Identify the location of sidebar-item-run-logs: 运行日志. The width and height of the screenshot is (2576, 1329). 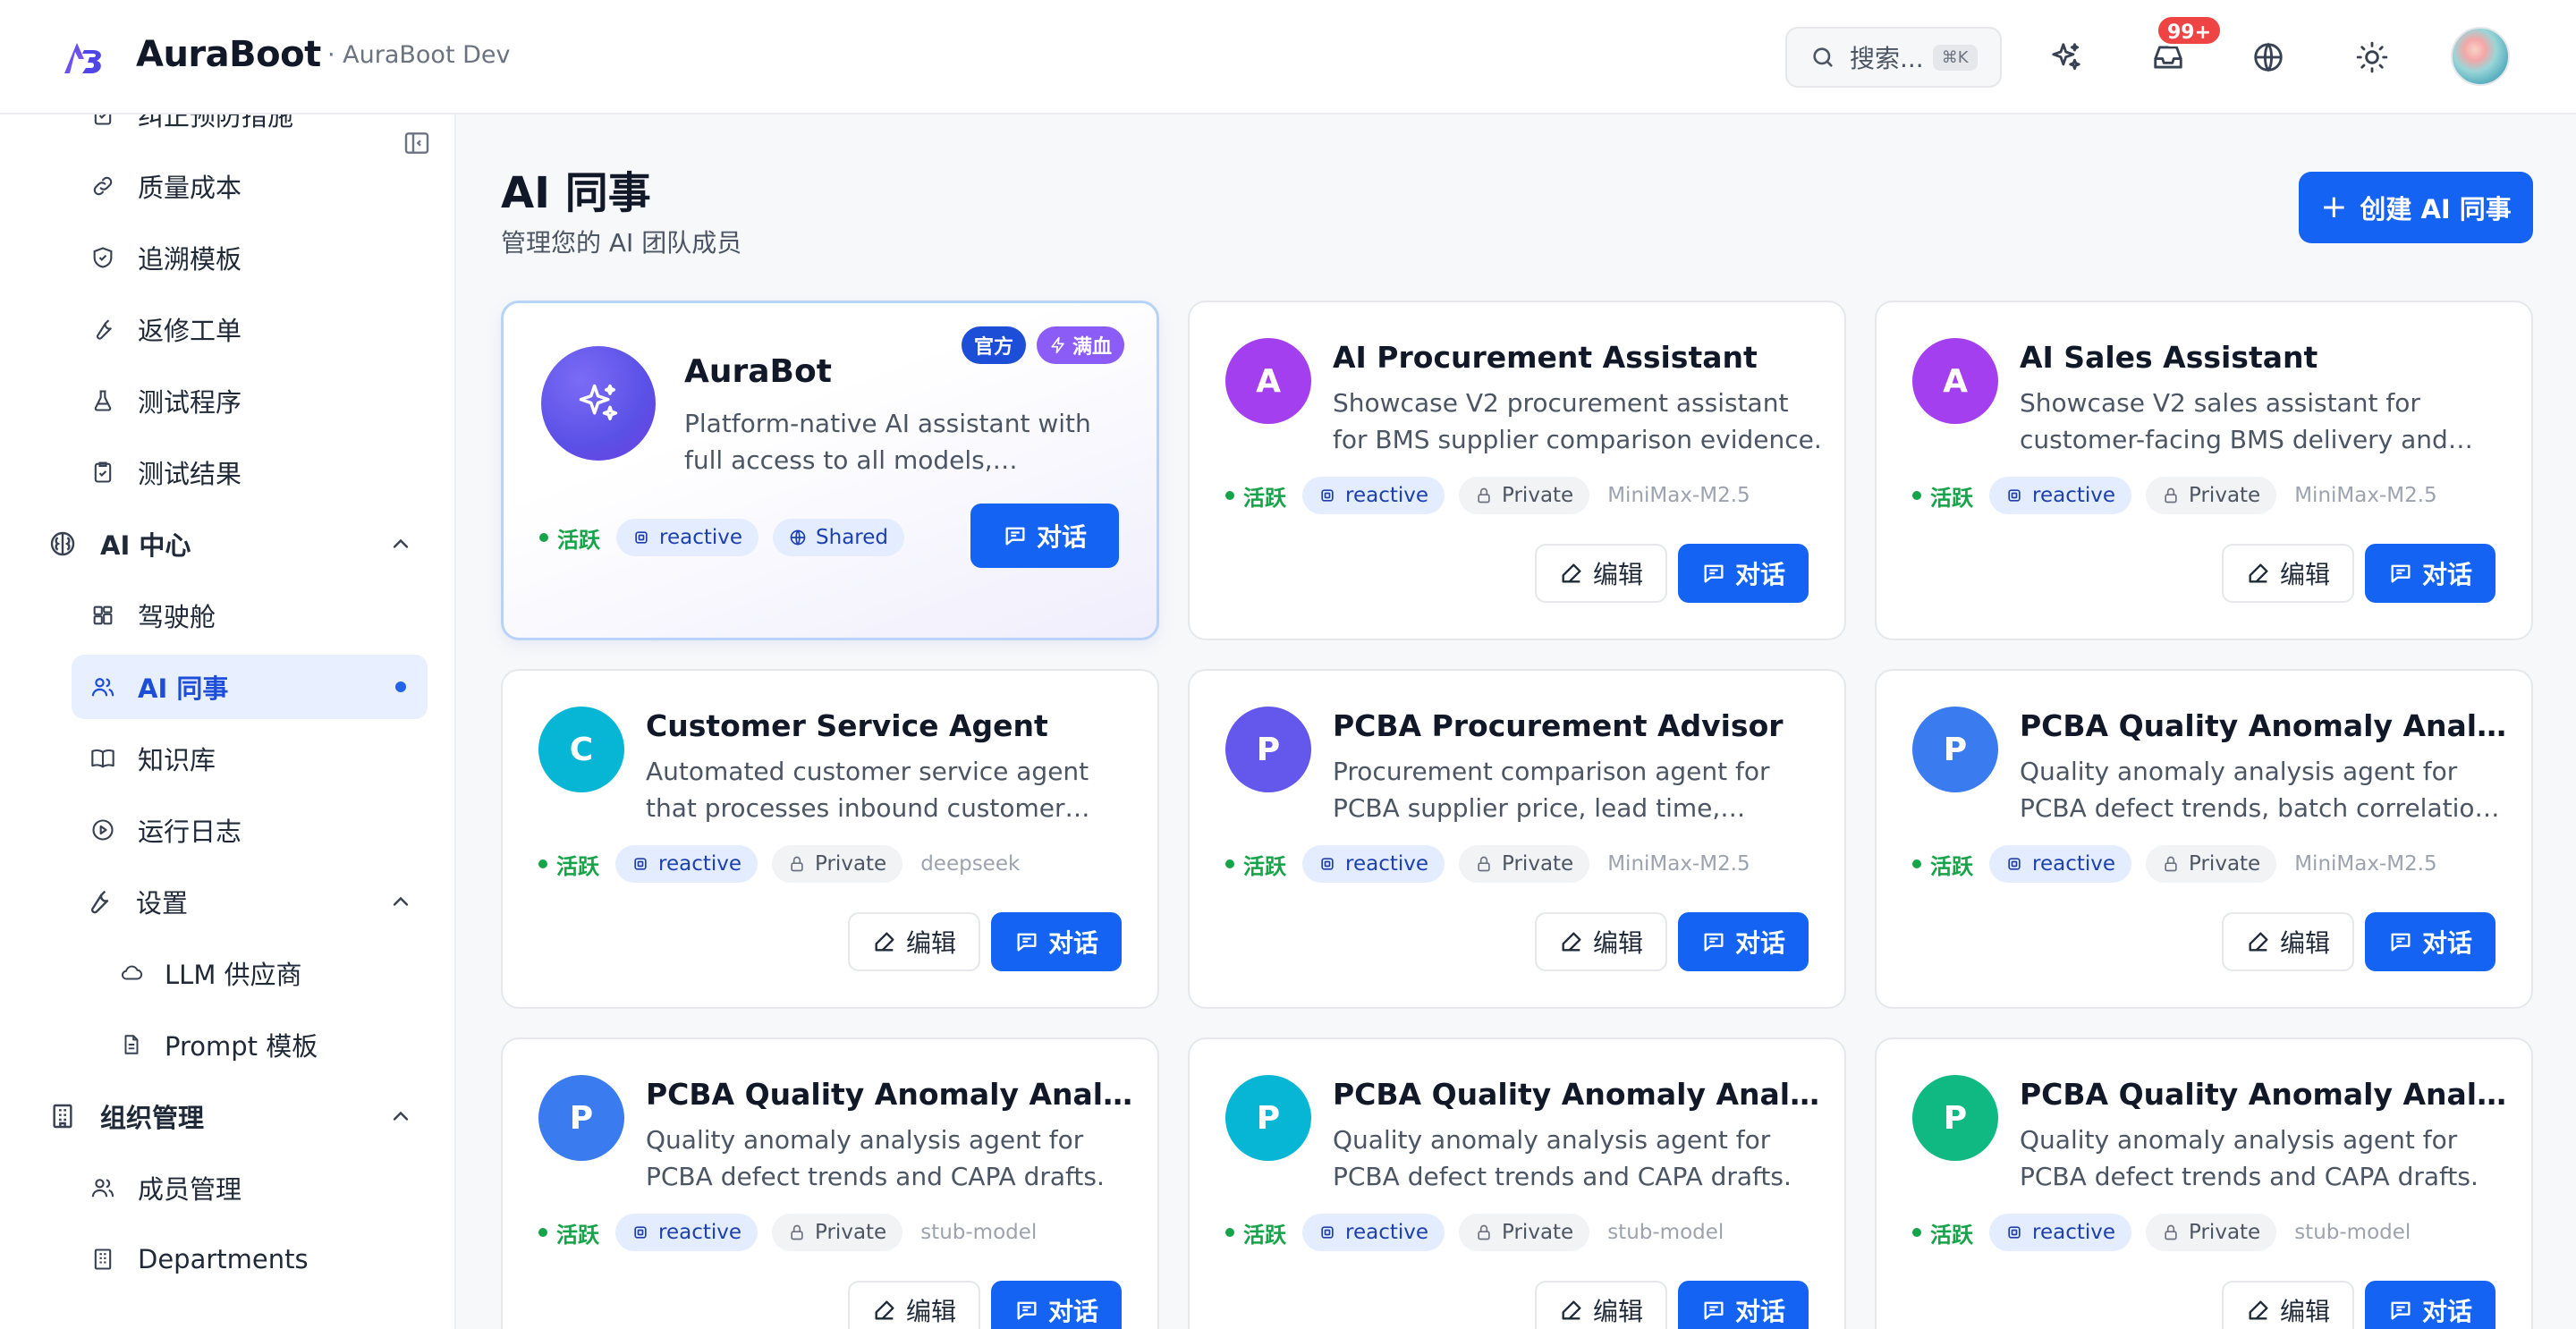
(250, 830).